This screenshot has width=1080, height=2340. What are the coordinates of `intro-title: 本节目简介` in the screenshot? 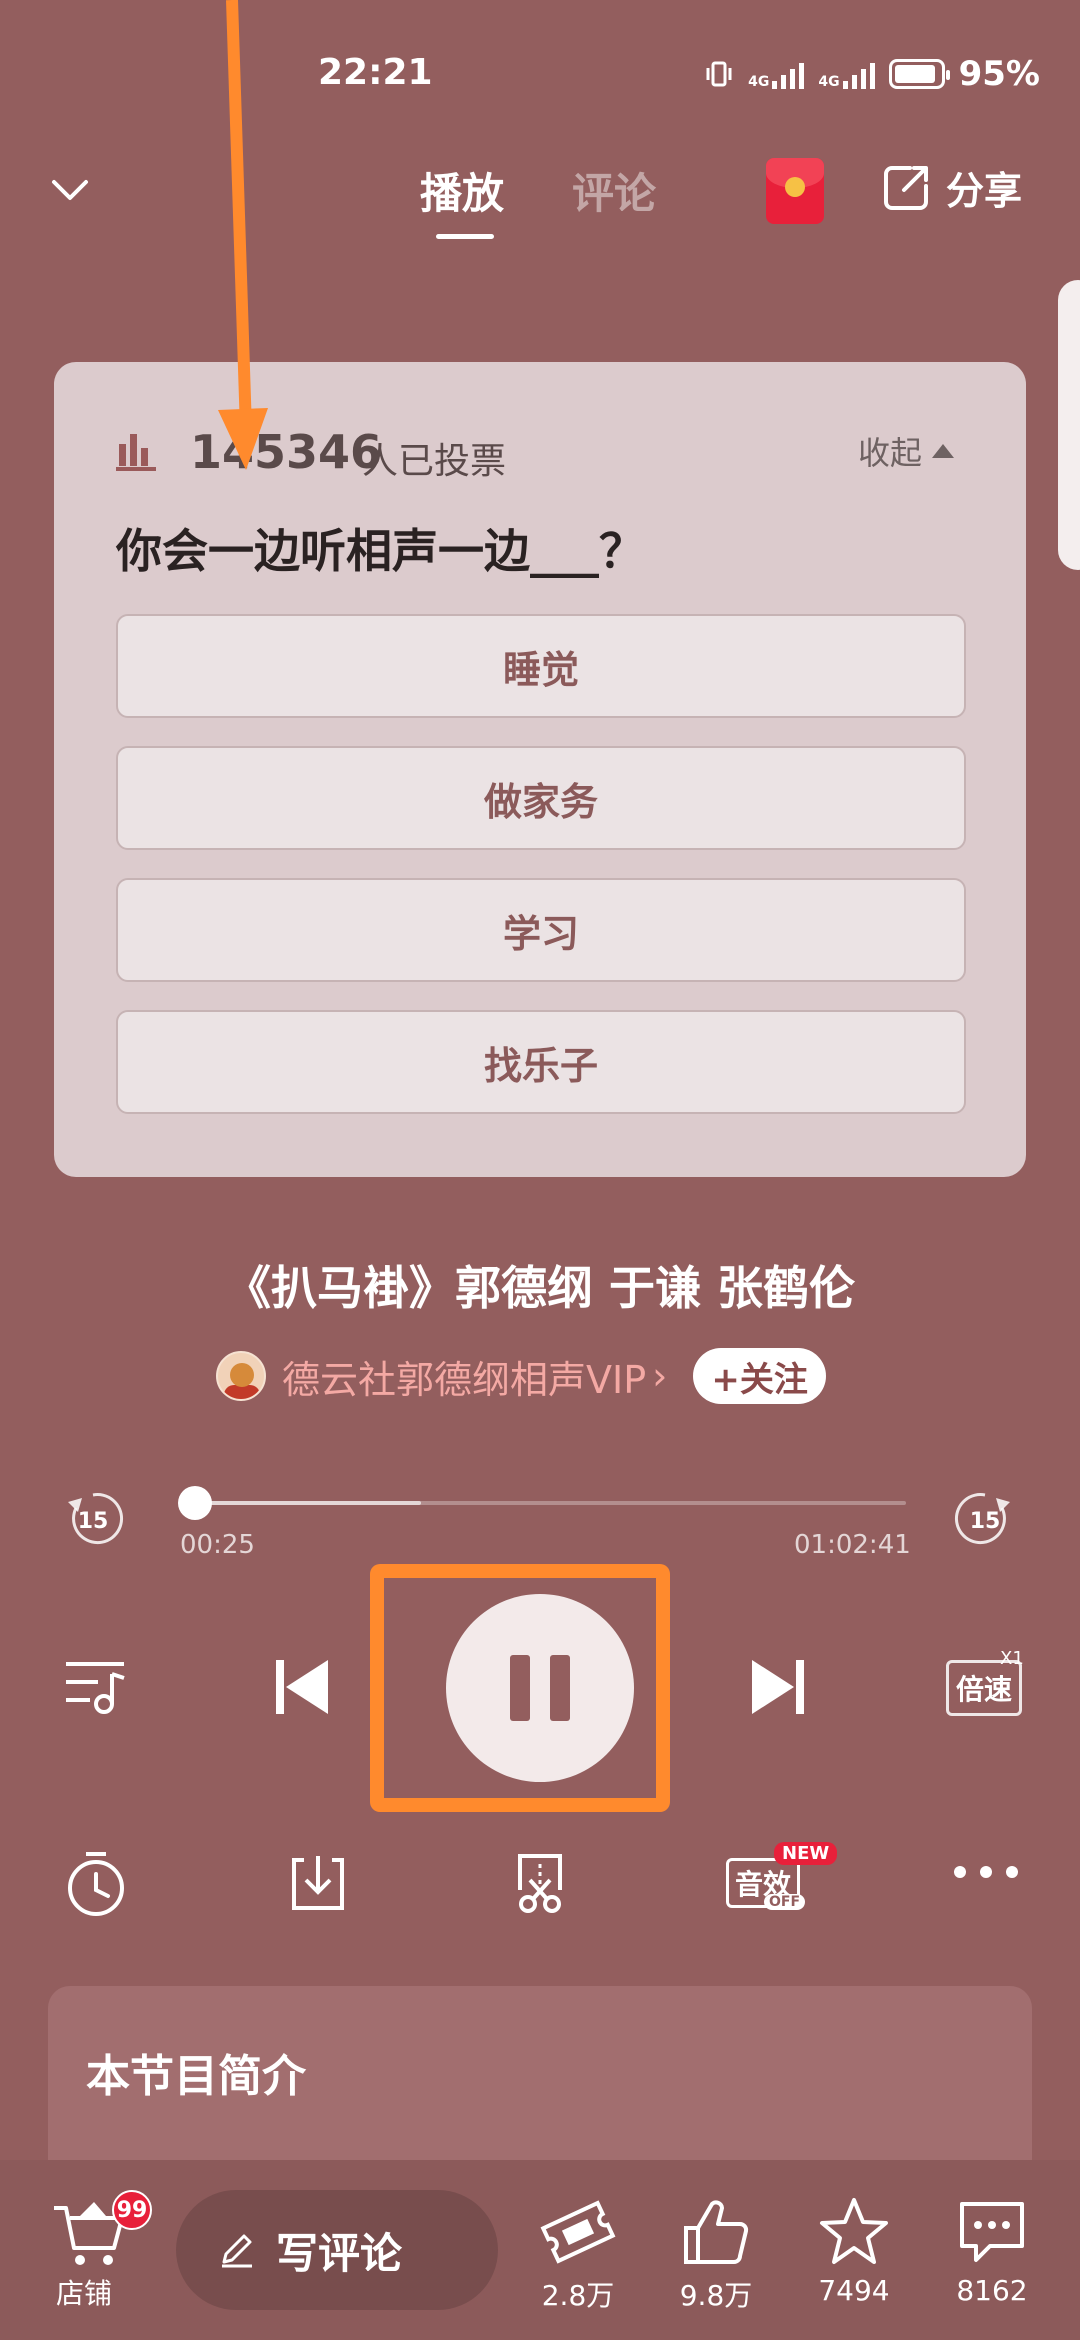 It's located at (196, 2076).